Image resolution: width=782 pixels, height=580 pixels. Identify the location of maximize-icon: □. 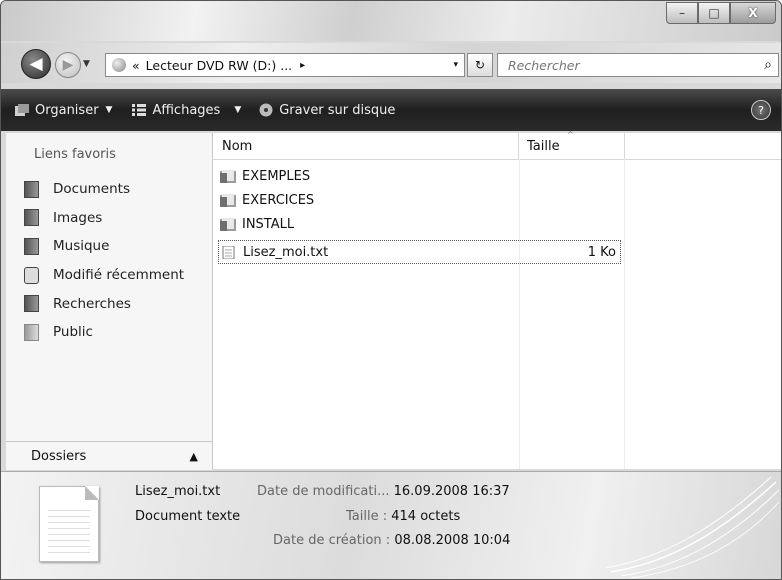
(714, 13).